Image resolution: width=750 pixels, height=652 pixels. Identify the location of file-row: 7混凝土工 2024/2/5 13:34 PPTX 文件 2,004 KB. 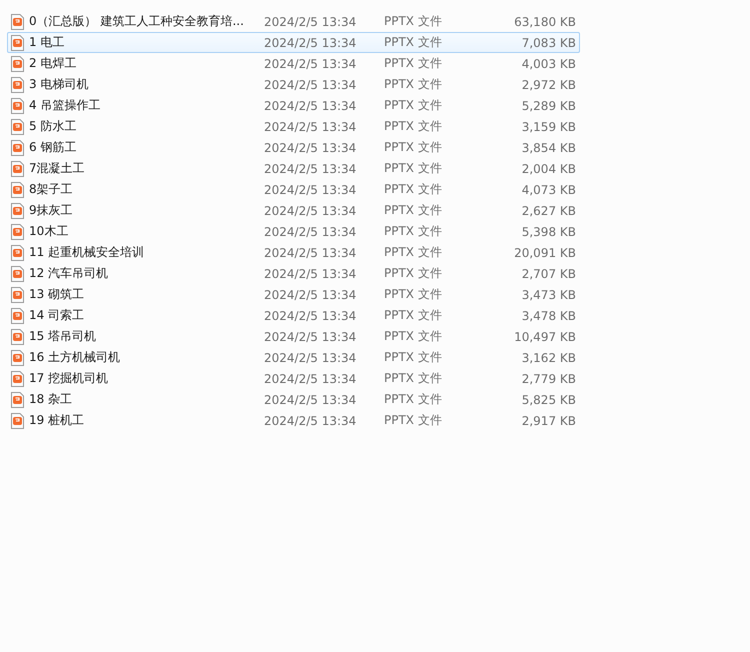
(293, 168).